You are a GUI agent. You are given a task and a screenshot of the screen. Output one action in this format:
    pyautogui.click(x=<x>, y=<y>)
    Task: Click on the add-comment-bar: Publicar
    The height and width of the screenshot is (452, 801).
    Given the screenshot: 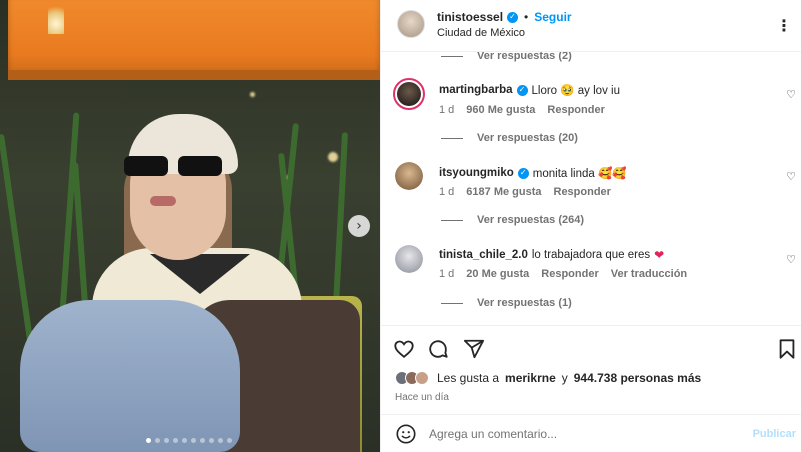 What is the action you would take?
    pyautogui.click(x=591, y=433)
    